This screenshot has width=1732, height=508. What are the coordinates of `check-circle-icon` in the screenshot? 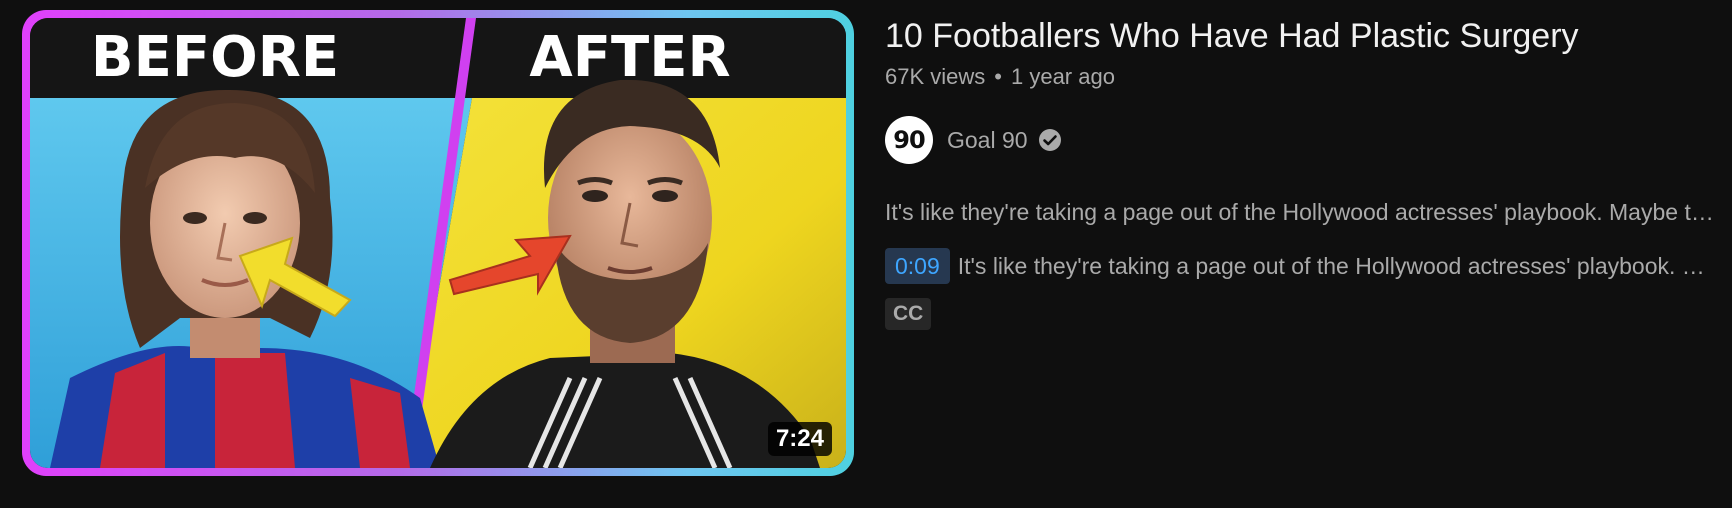 It's located at (1049, 140).